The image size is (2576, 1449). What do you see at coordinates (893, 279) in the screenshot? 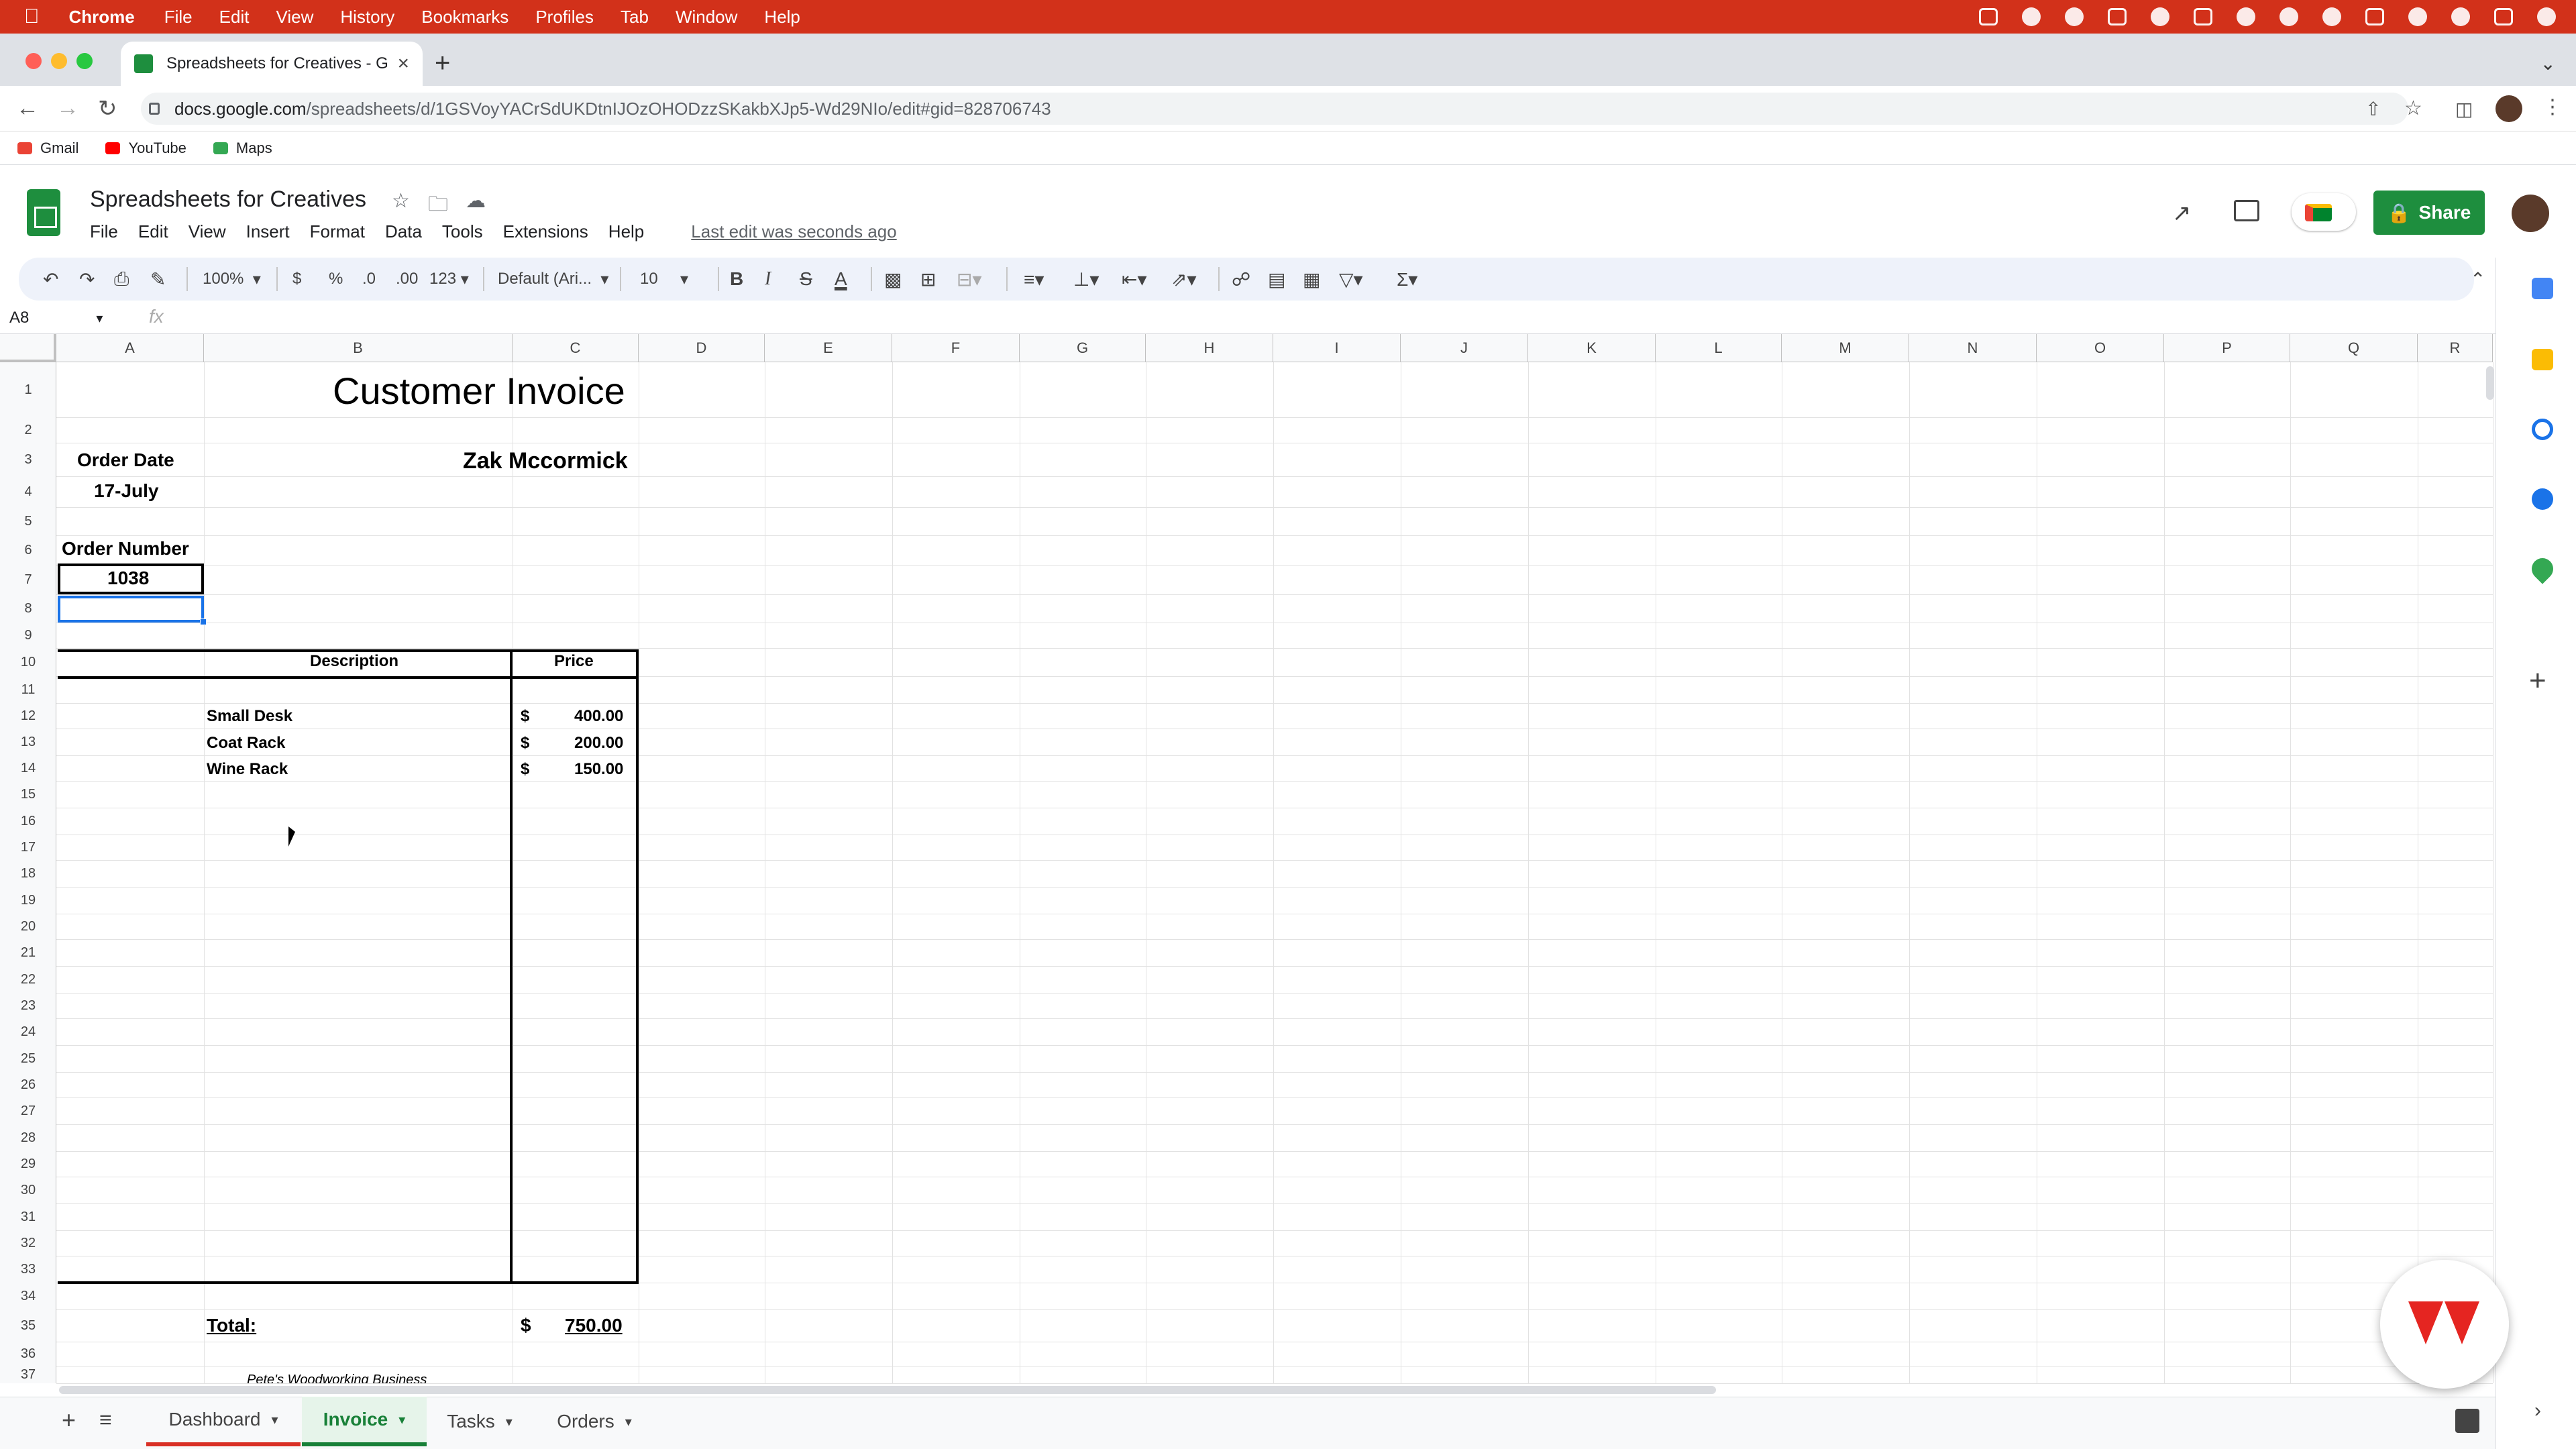
I see `fill-color-icon: ▩` at bounding box center [893, 279].